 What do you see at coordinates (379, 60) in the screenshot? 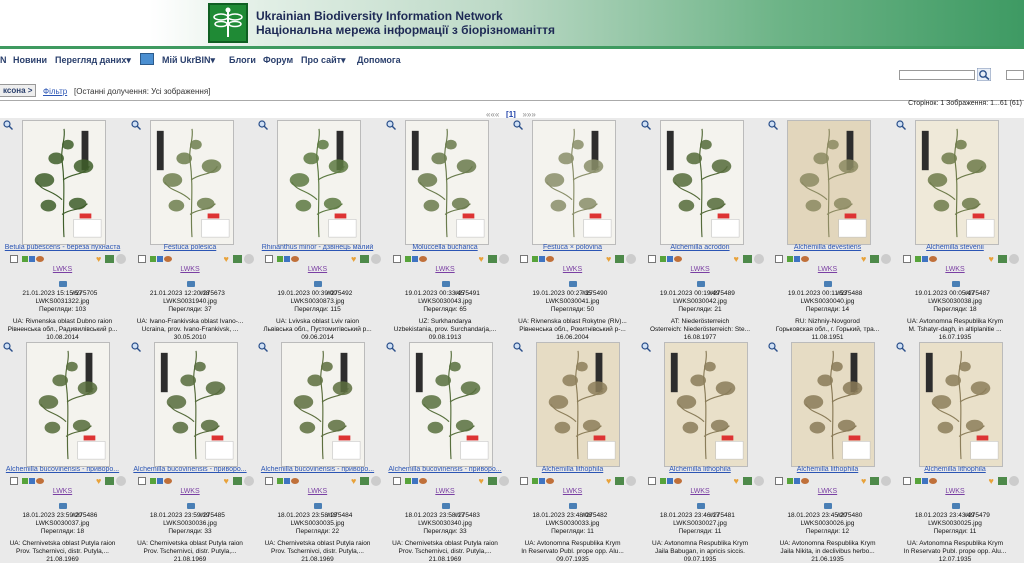
I see `menu-item-help: Допомога` at bounding box center [379, 60].